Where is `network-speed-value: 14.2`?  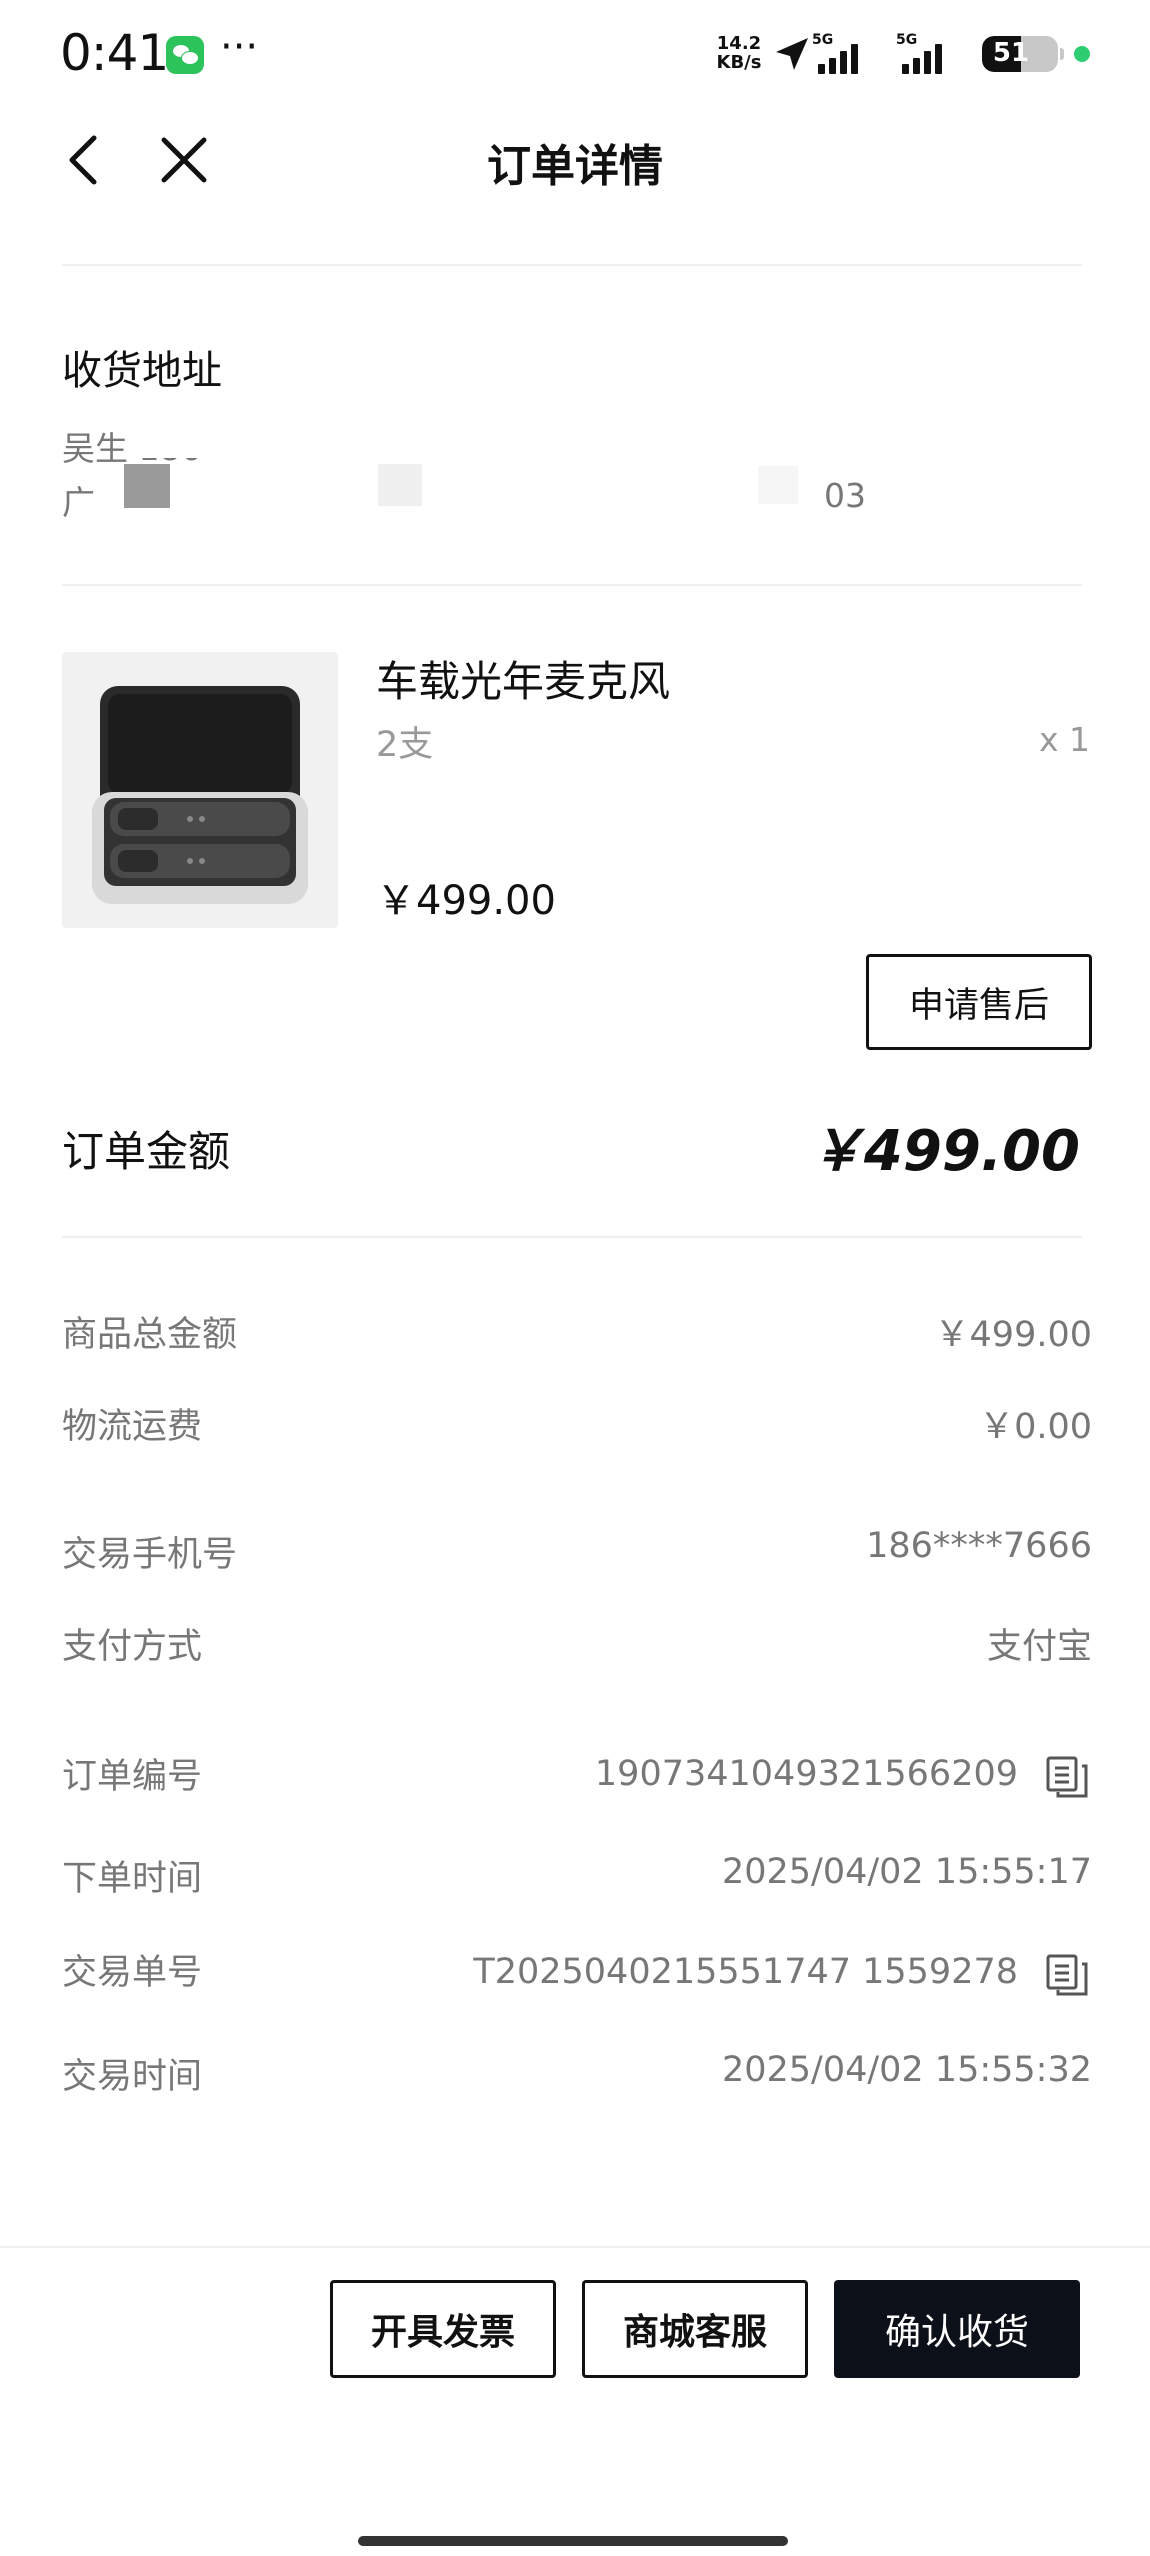 network-speed-value: 14.2 is located at coordinates (739, 43).